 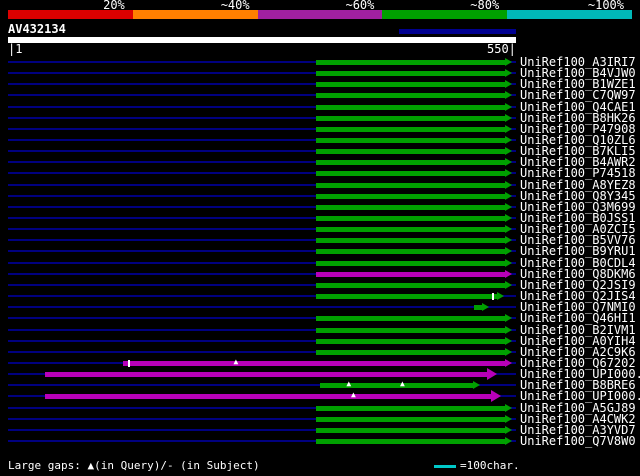 I want to click on scale-label: ~60%, so click(x=360, y=6).